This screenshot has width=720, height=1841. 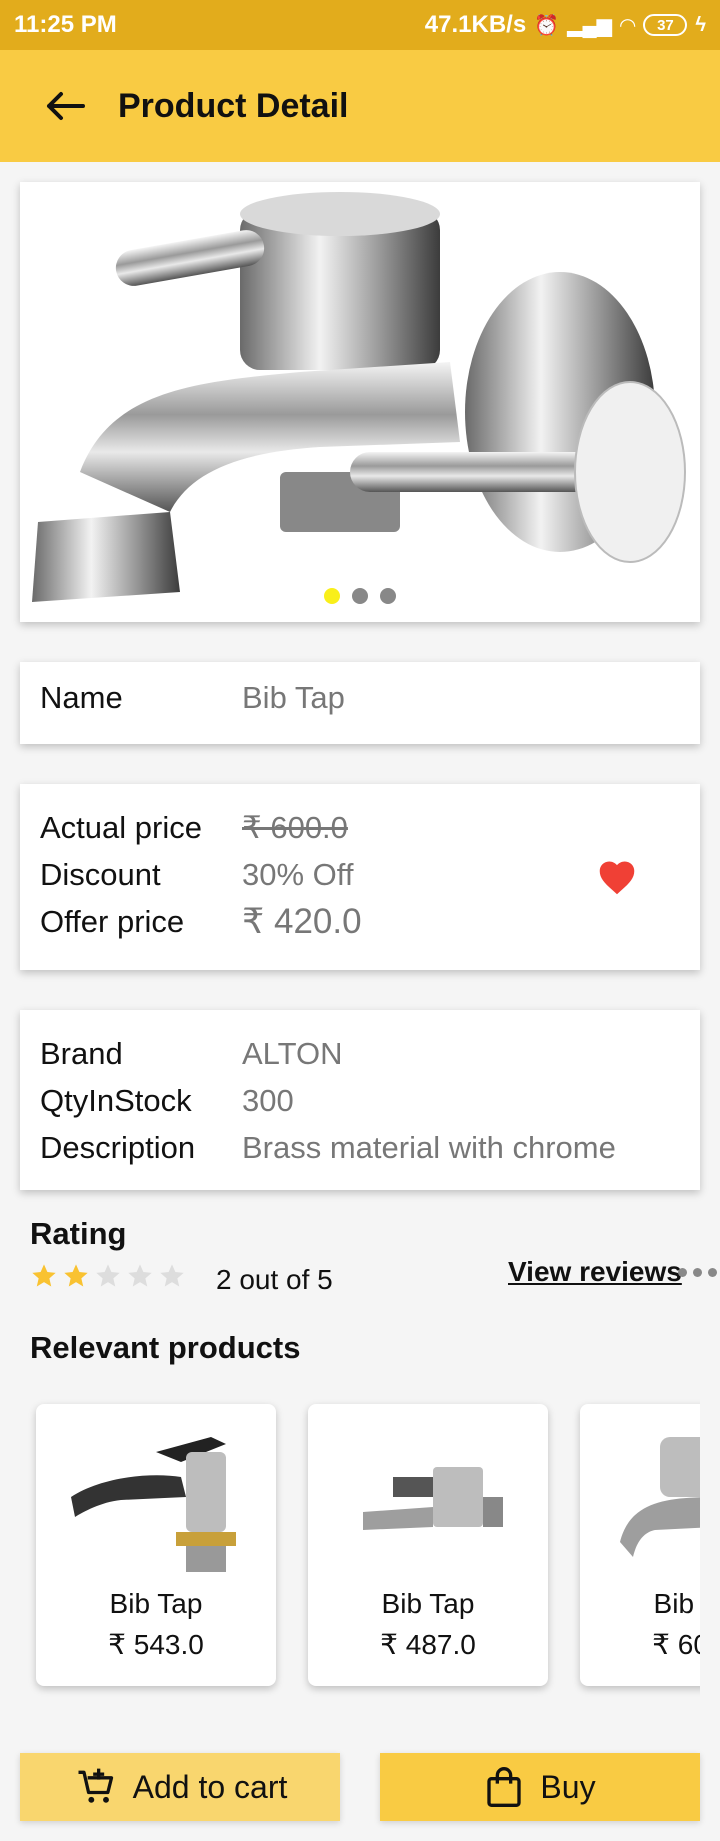 I want to click on name-label: Name, so click(x=81, y=697).